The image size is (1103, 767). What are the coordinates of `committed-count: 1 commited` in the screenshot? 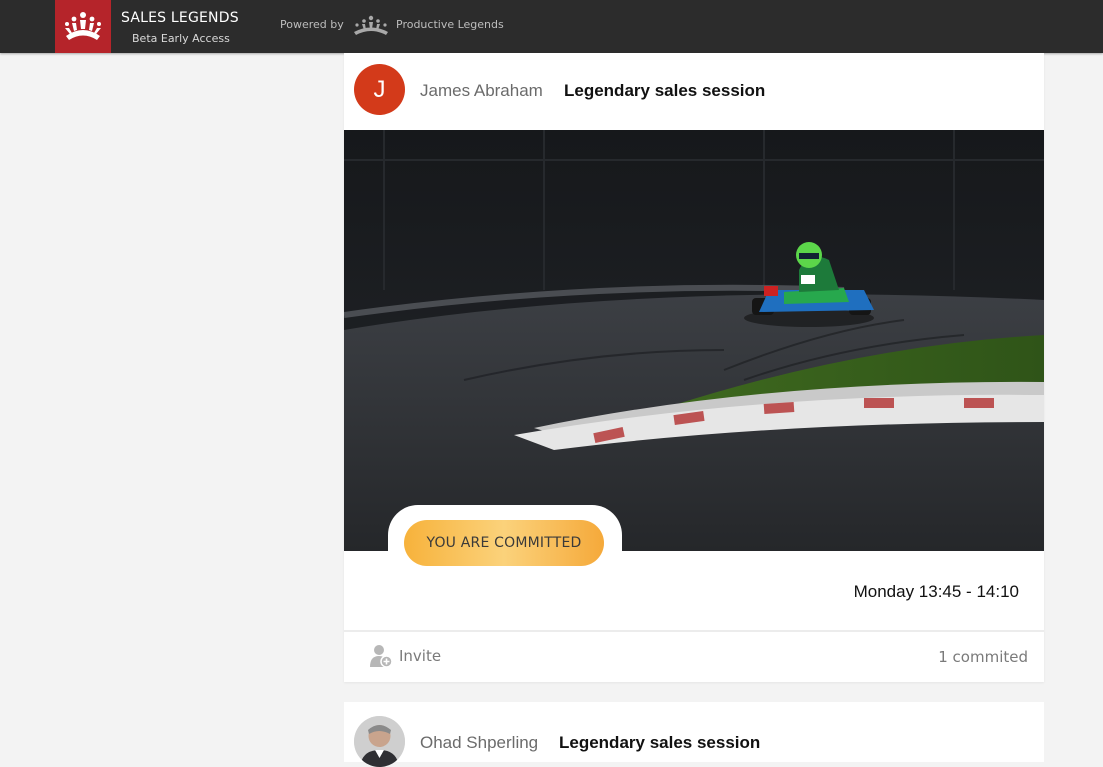 It's located at (983, 657).